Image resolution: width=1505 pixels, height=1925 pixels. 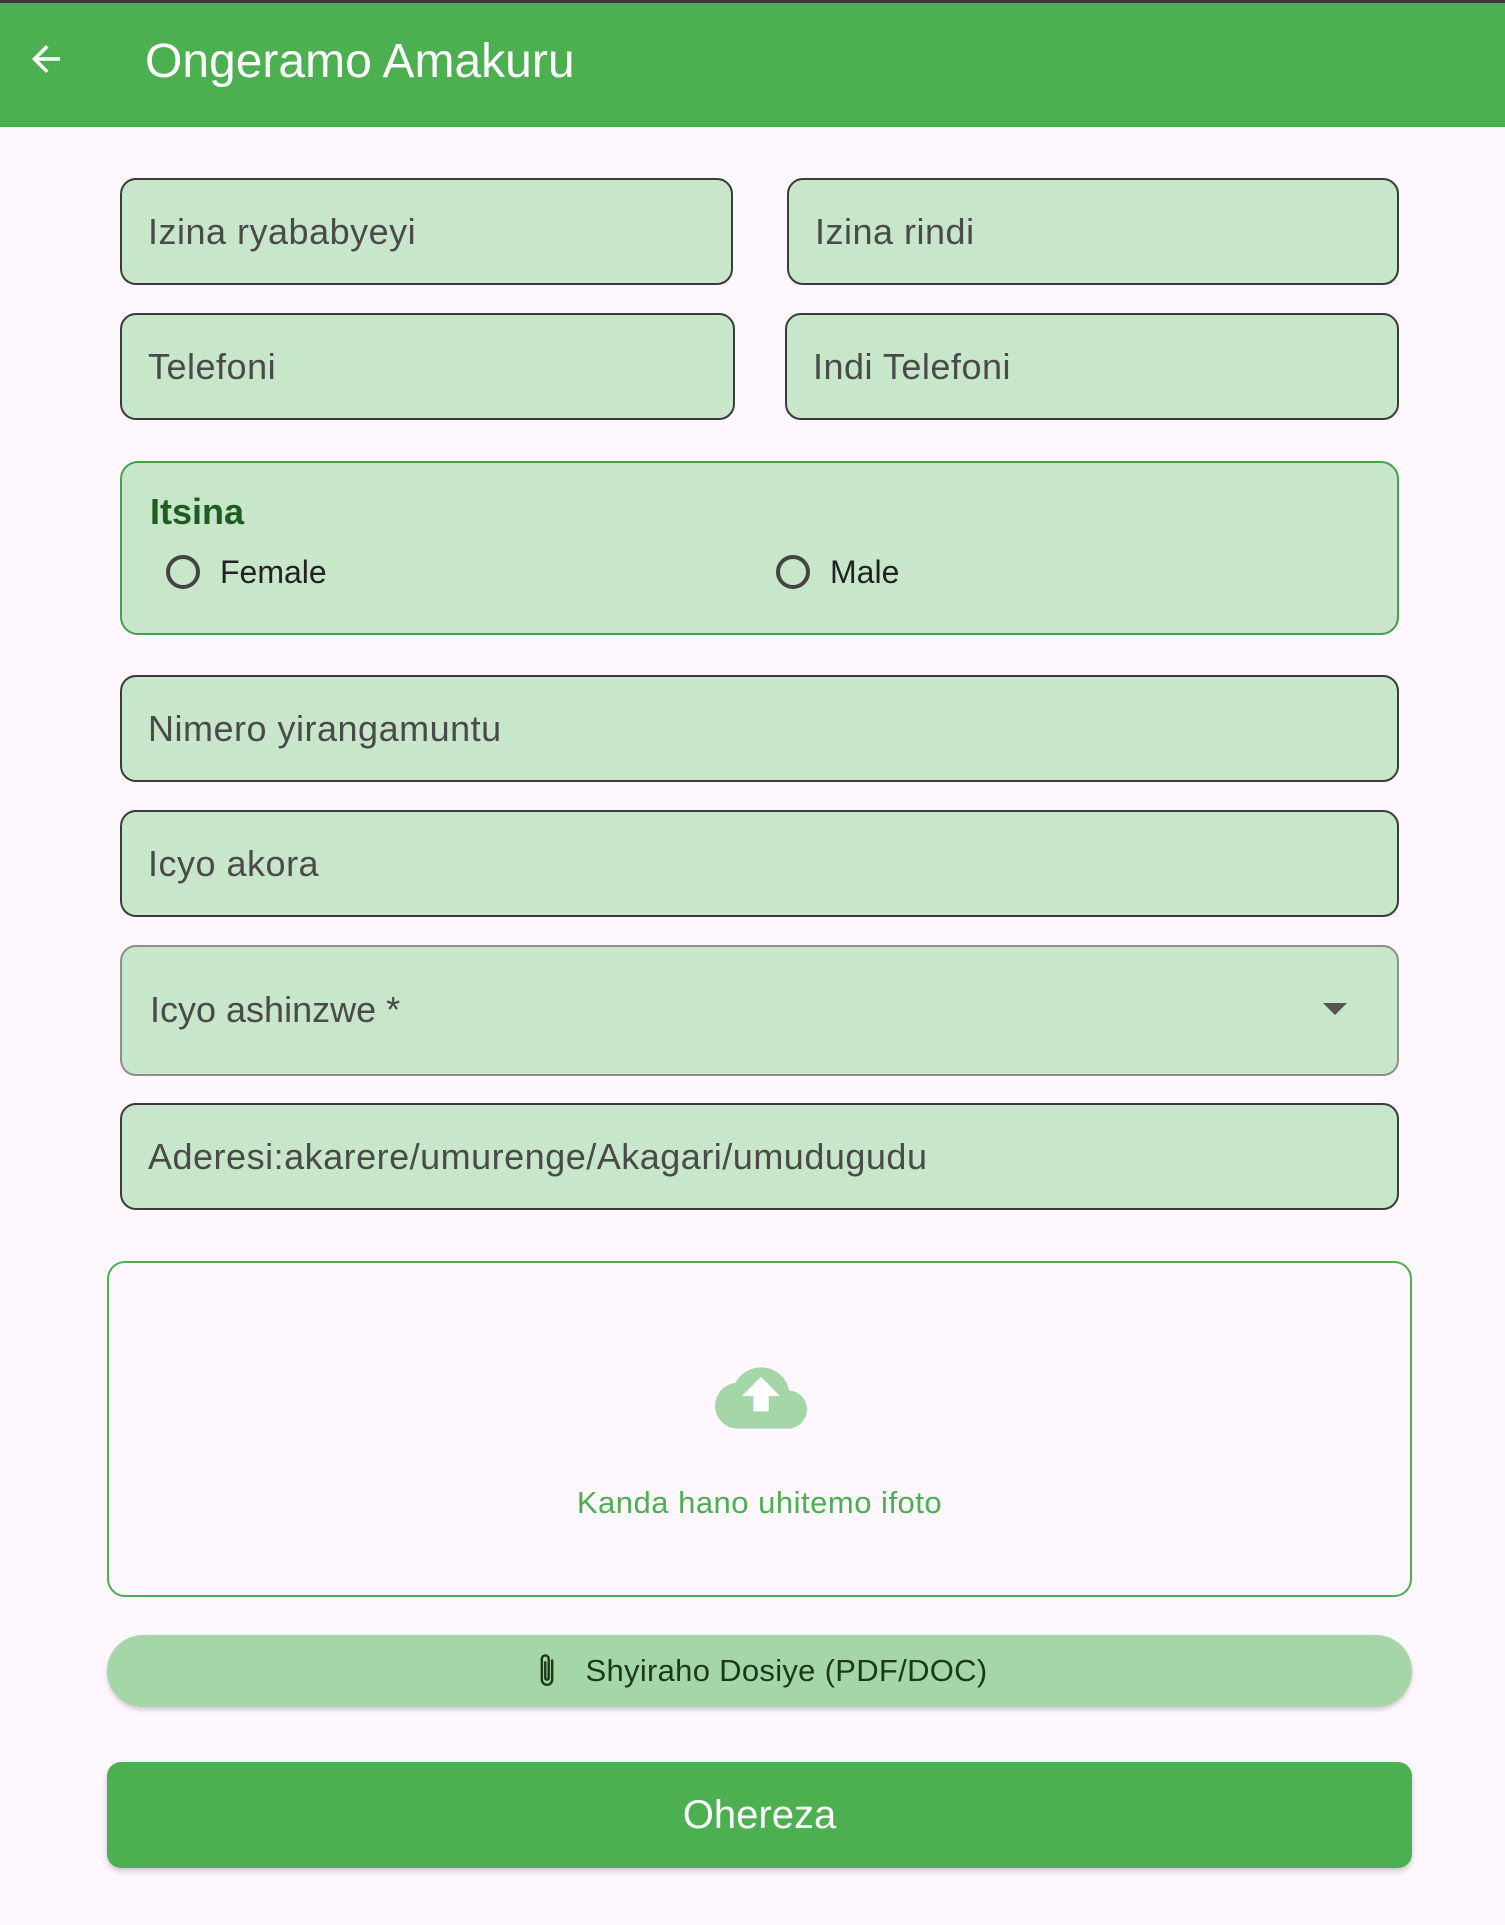 I want to click on address-input, so click(x=759, y=1156).